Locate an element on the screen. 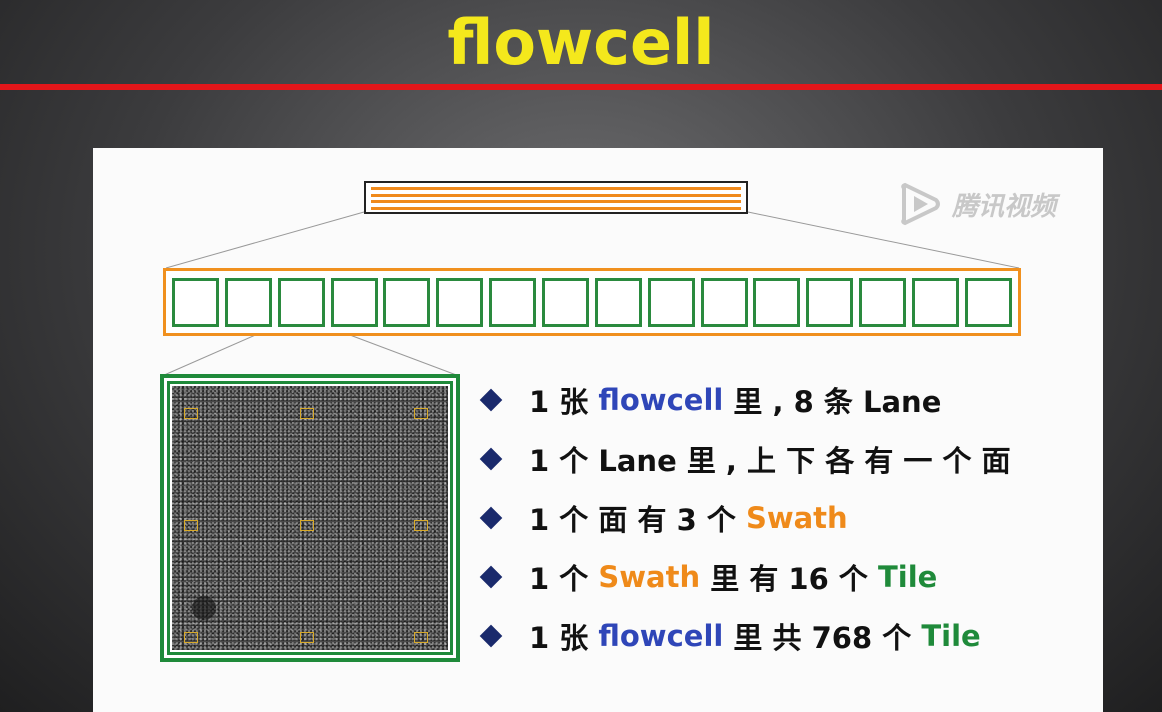  watermark-logo: 腾讯视频 is located at coordinates (977, 204).